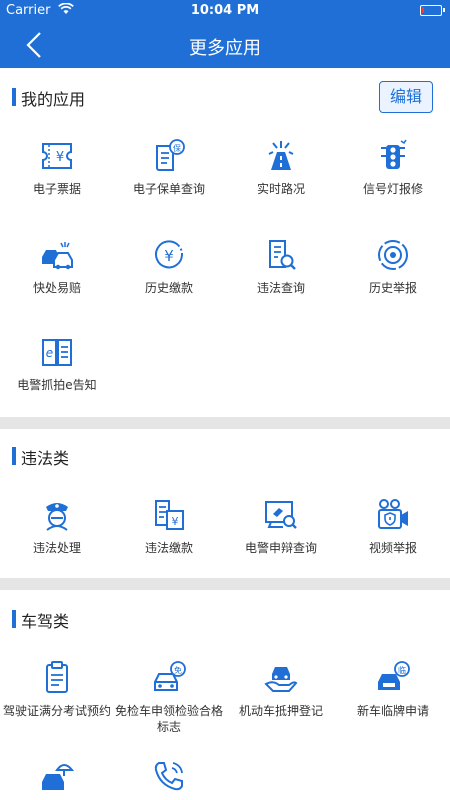 This screenshot has height=800, width=450. What do you see at coordinates (45, 458) in the screenshot?
I see `section-title-violations: 违法类` at bounding box center [45, 458].